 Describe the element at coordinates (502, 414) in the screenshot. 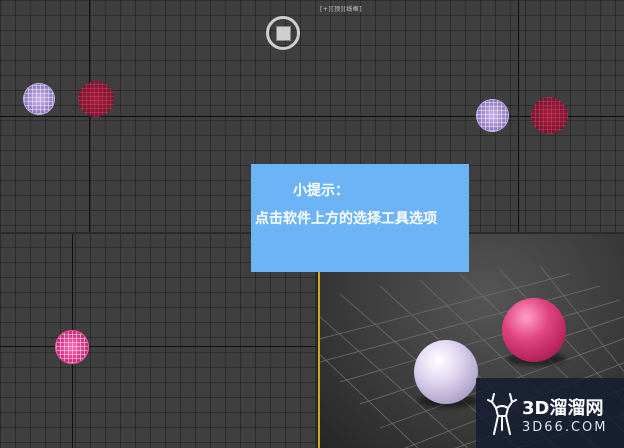

I see `deer-logo-icon` at that location.